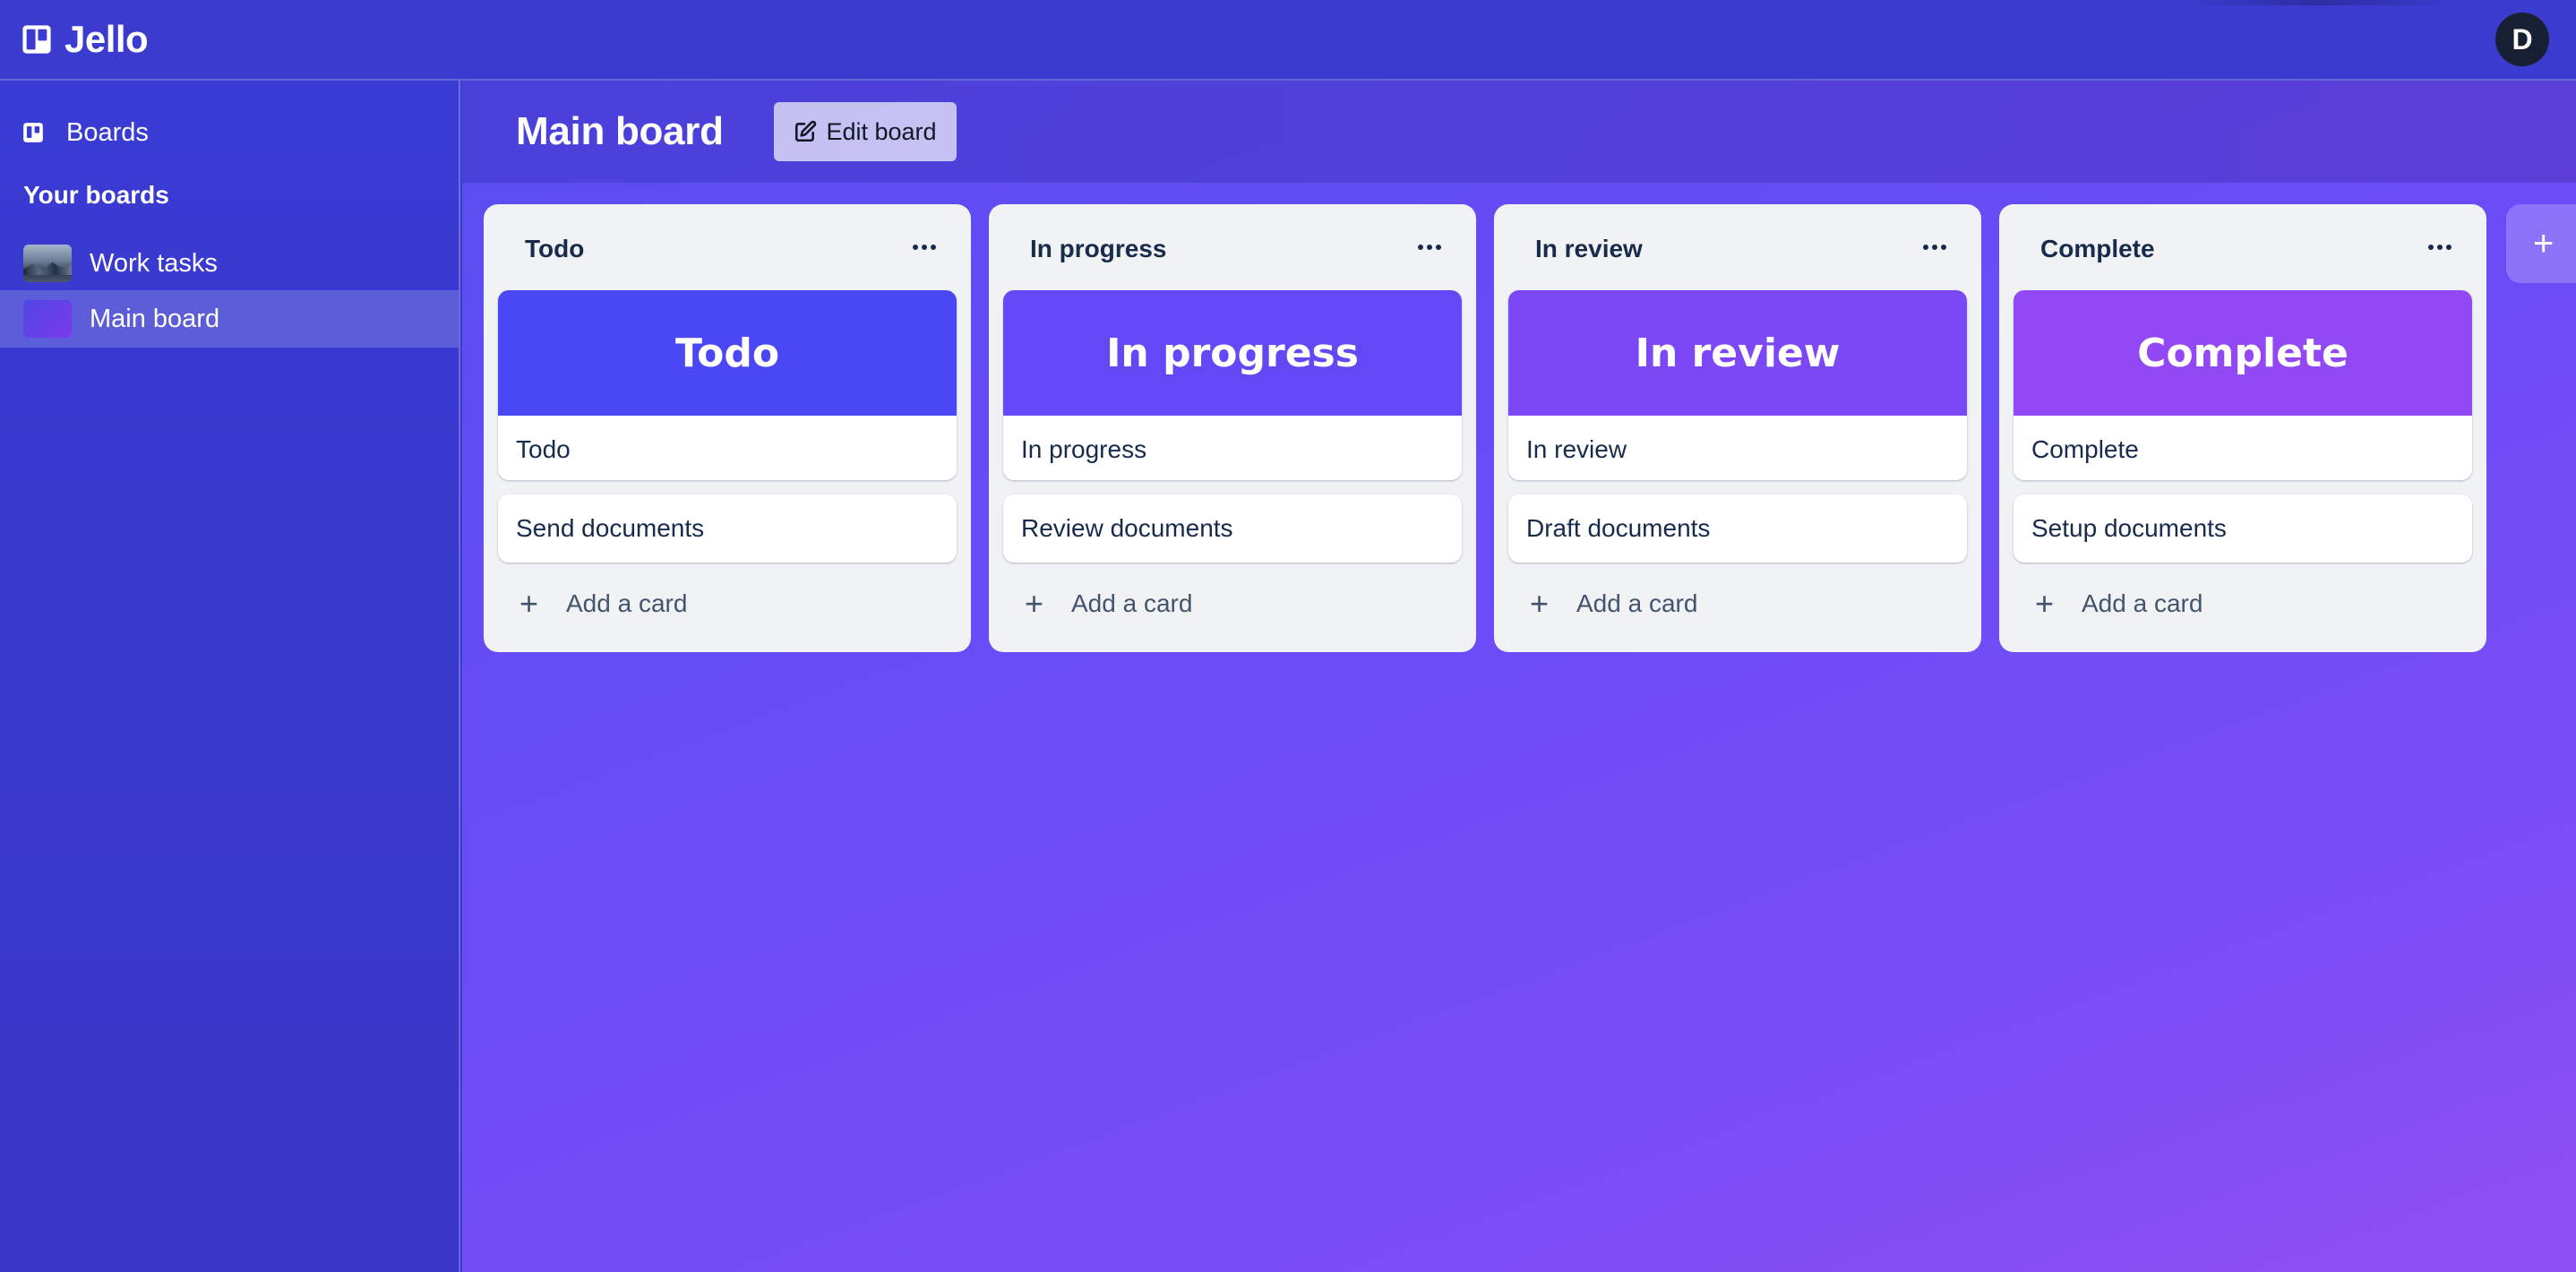  I want to click on user-avatar: D, so click(2522, 39).